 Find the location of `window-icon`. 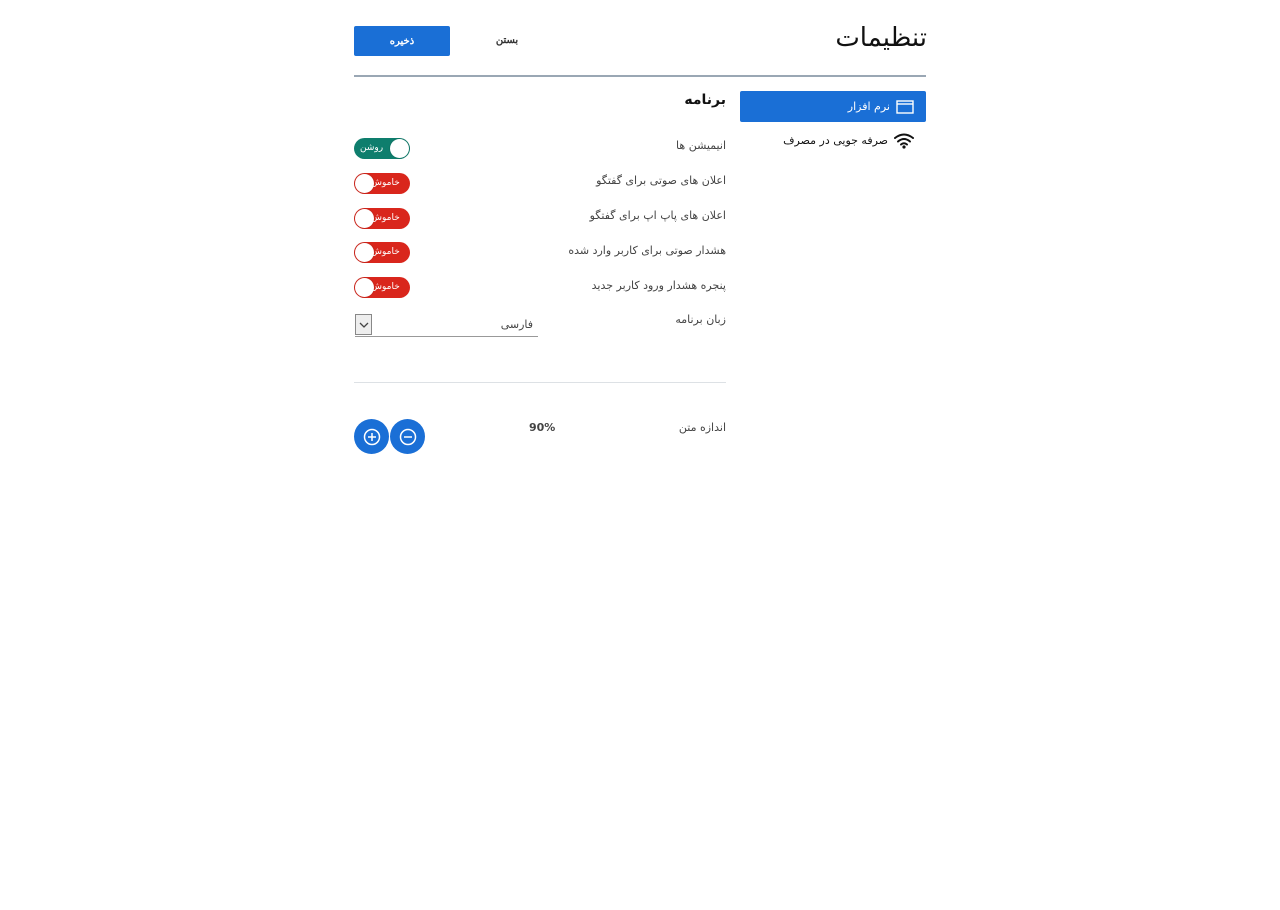

window-icon is located at coordinates (905, 106).